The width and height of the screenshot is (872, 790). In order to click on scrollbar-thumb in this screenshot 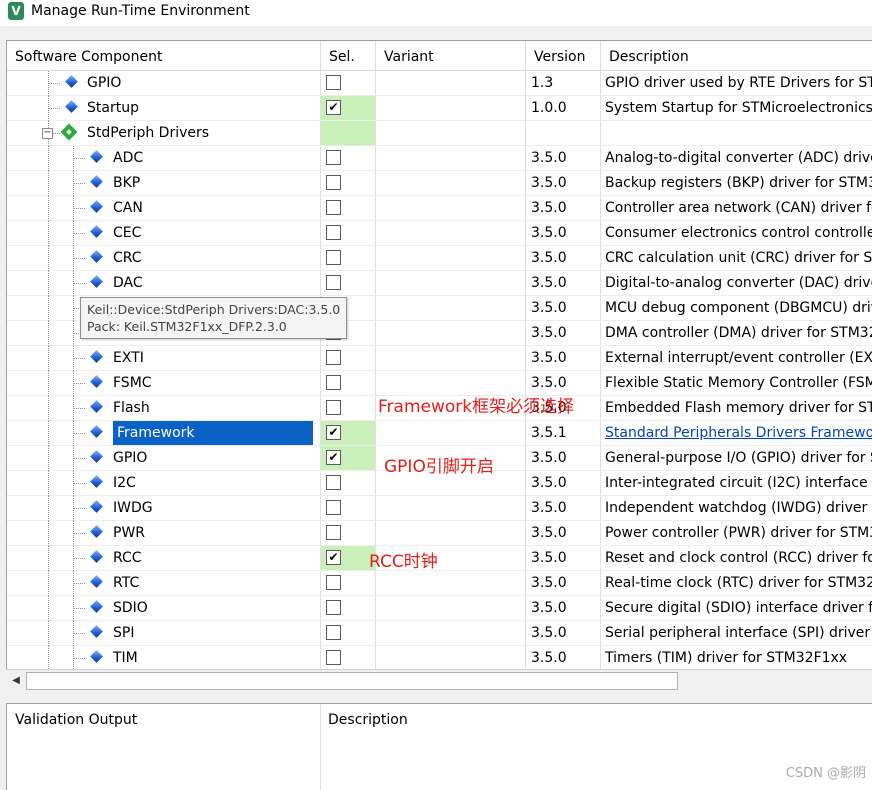, I will do `click(352, 681)`.